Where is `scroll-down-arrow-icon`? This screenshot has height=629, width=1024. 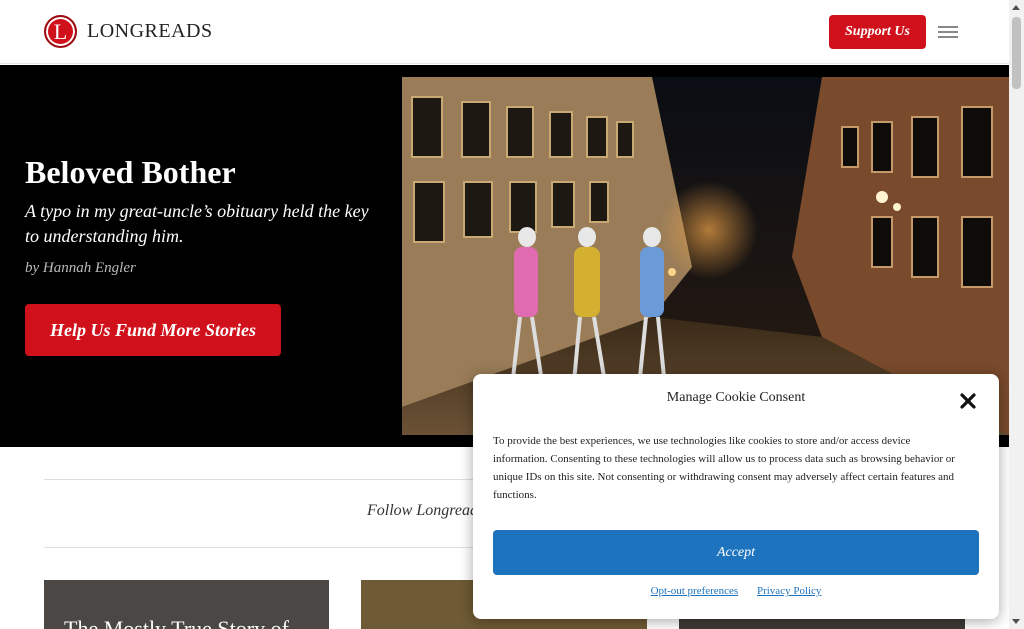 scroll-down-arrow-icon is located at coordinates (1016, 621).